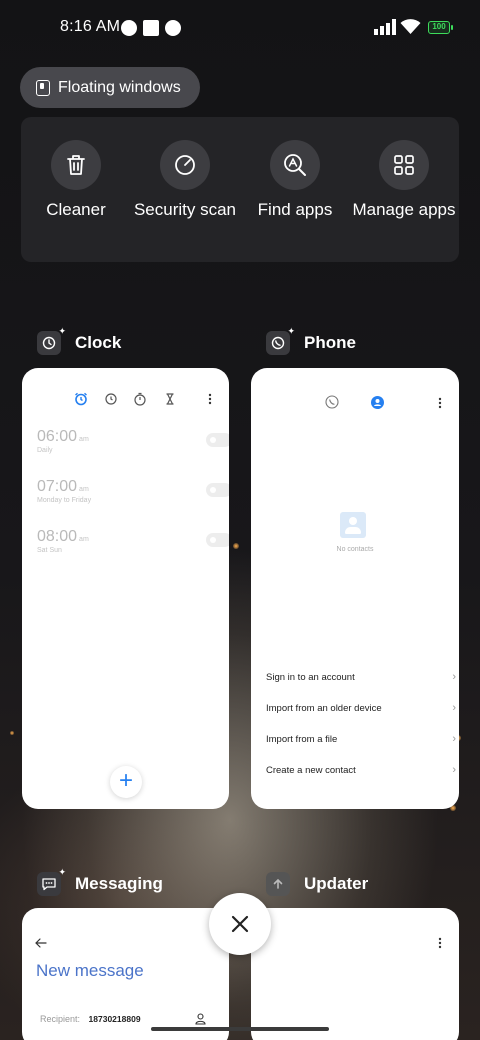 The width and height of the screenshot is (480, 1040). Describe the element at coordinates (133, 448) in the screenshot. I see `alarm-item: 06:00 am Daily` at that location.